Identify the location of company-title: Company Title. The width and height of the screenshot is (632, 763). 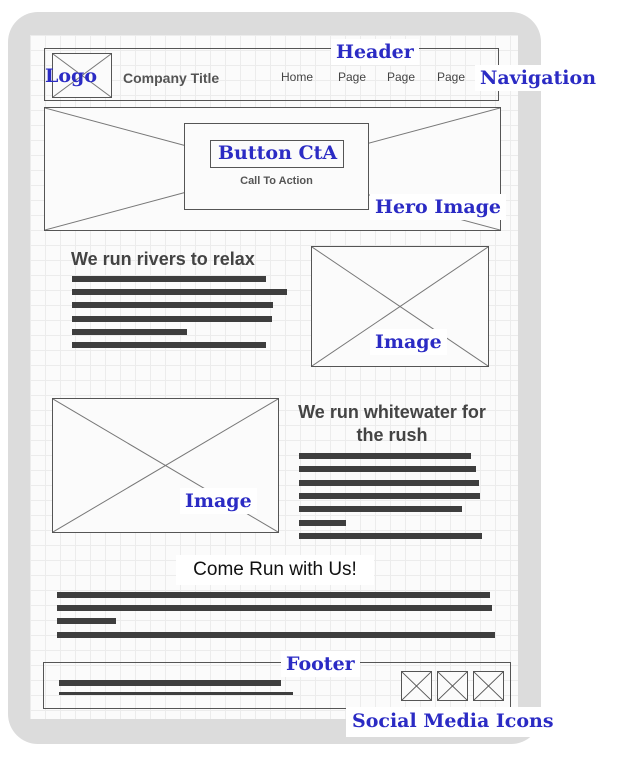
(171, 78).